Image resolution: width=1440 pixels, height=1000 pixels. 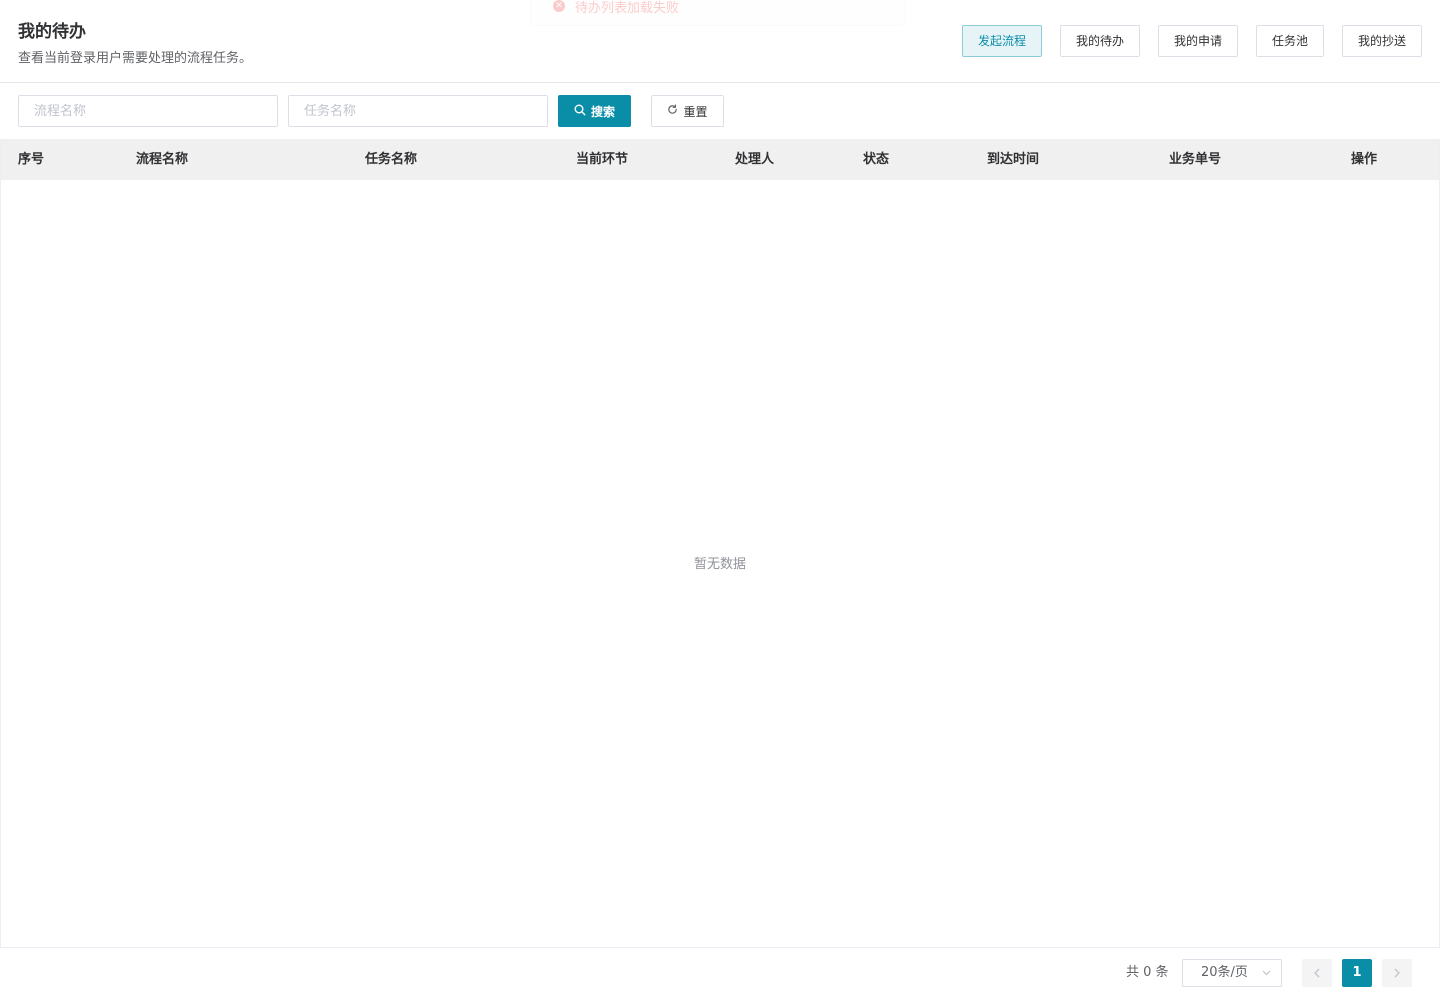 I want to click on refresh-icon, so click(x=672, y=111).